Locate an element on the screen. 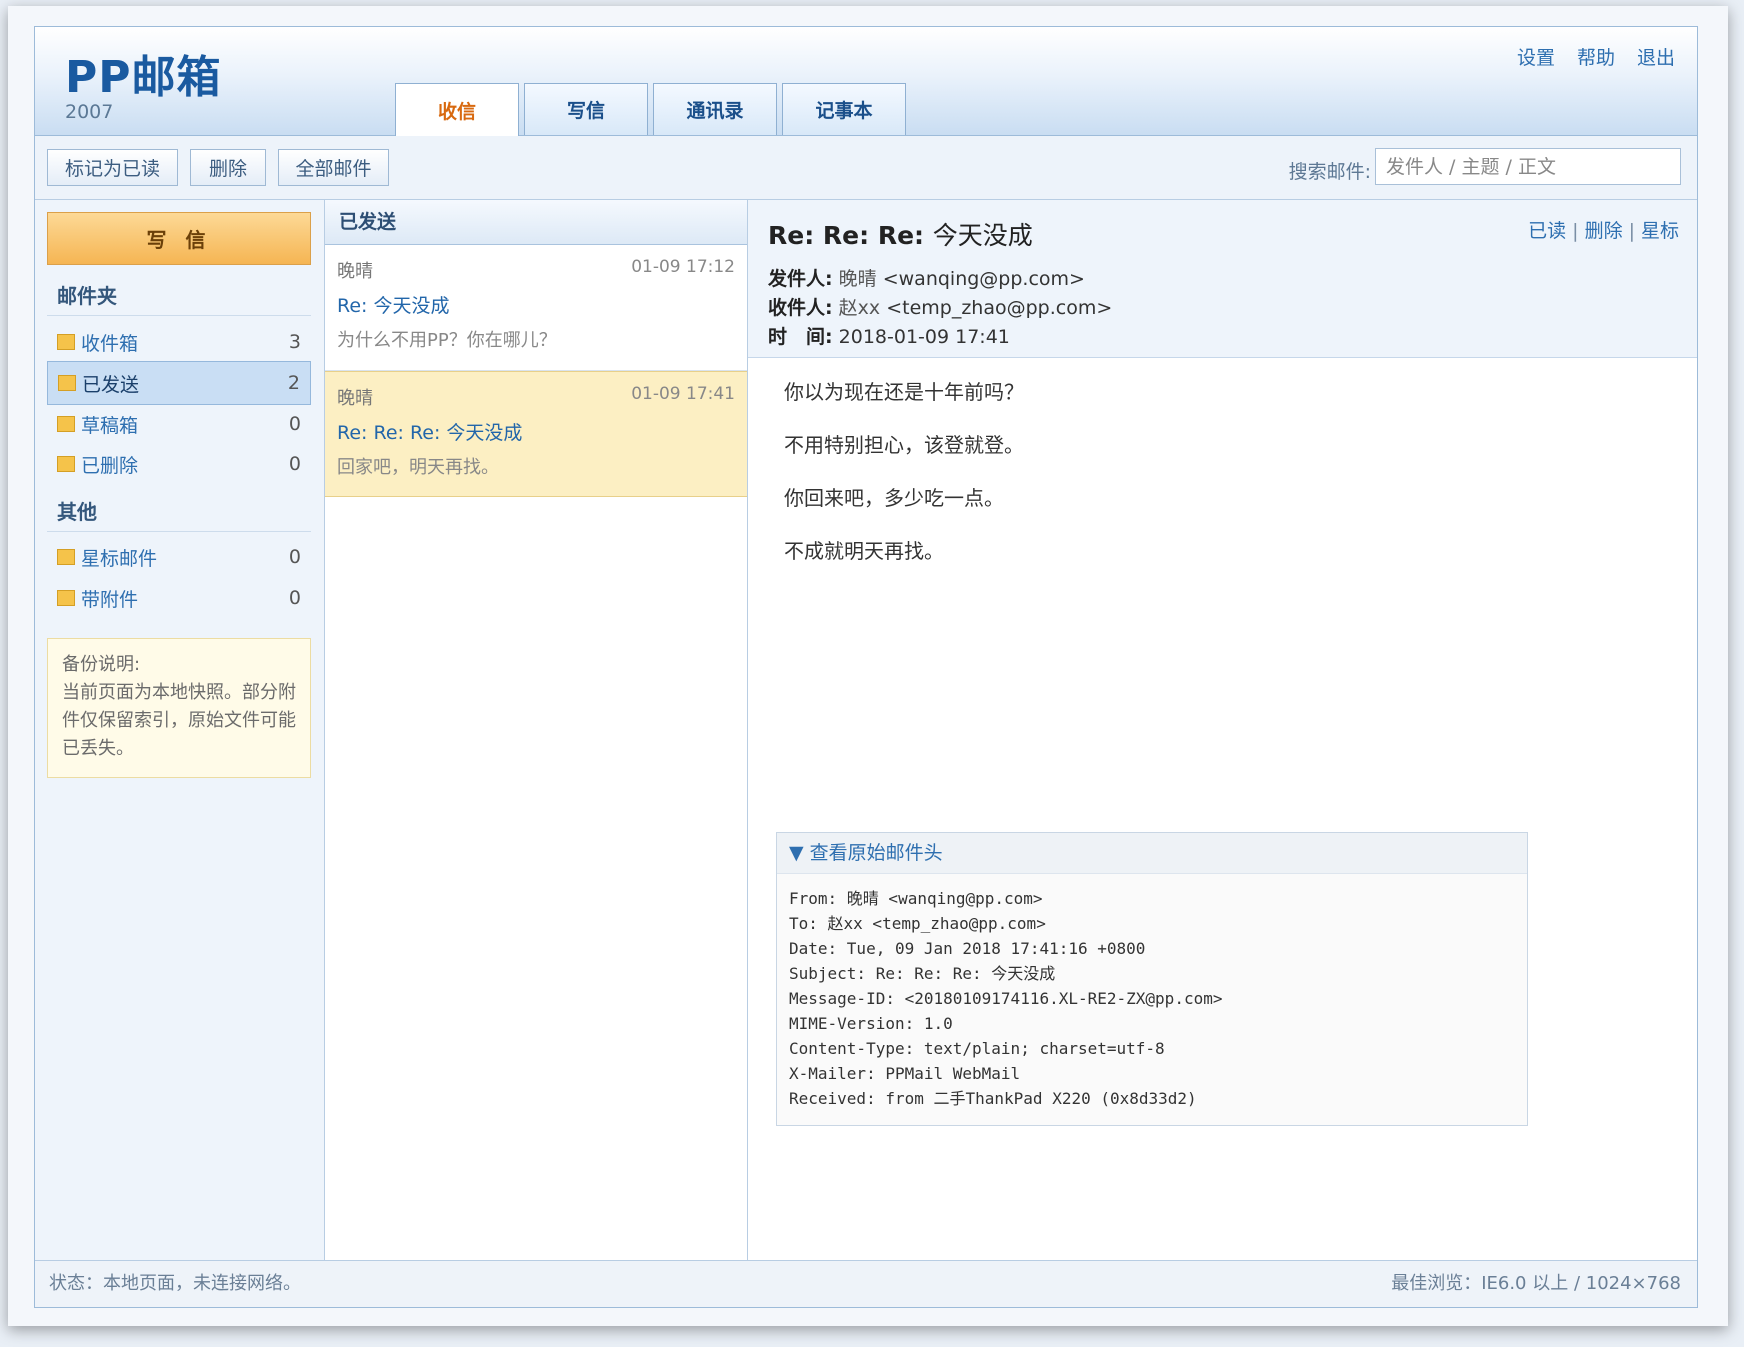 The image size is (1744, 1347). other-heading: 其他 is located at coordinates (179, 514).